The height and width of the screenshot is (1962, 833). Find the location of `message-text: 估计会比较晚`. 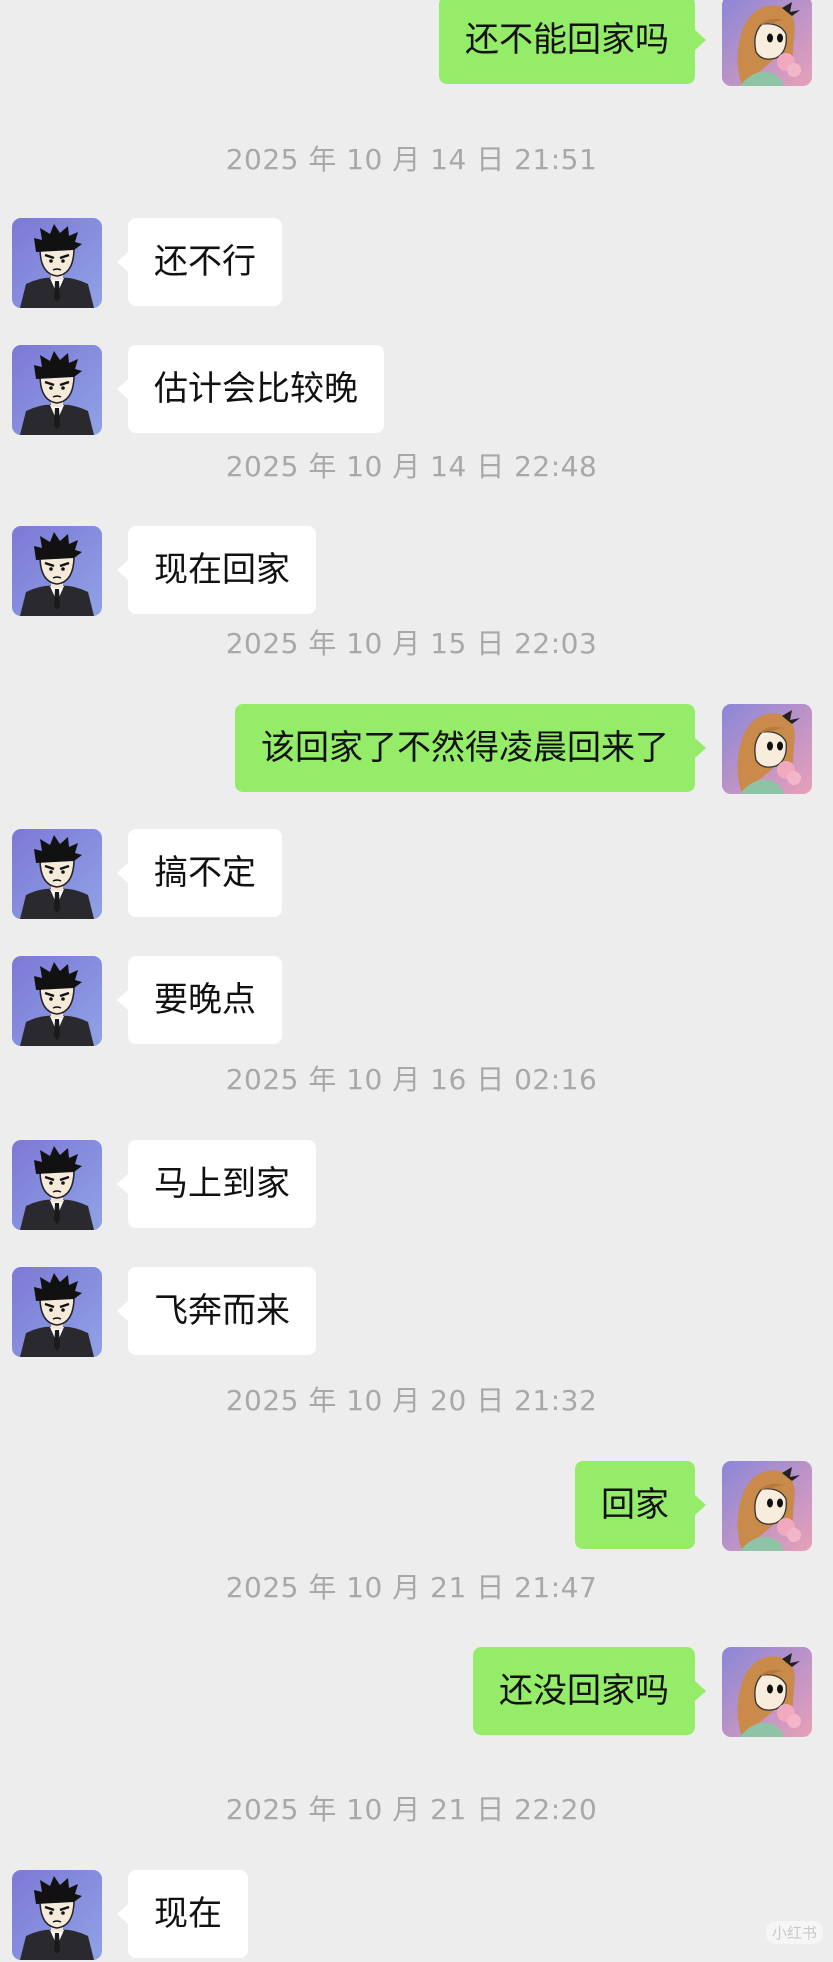

message-text: 估计会比较晚 is located at coordinates (256, 389).